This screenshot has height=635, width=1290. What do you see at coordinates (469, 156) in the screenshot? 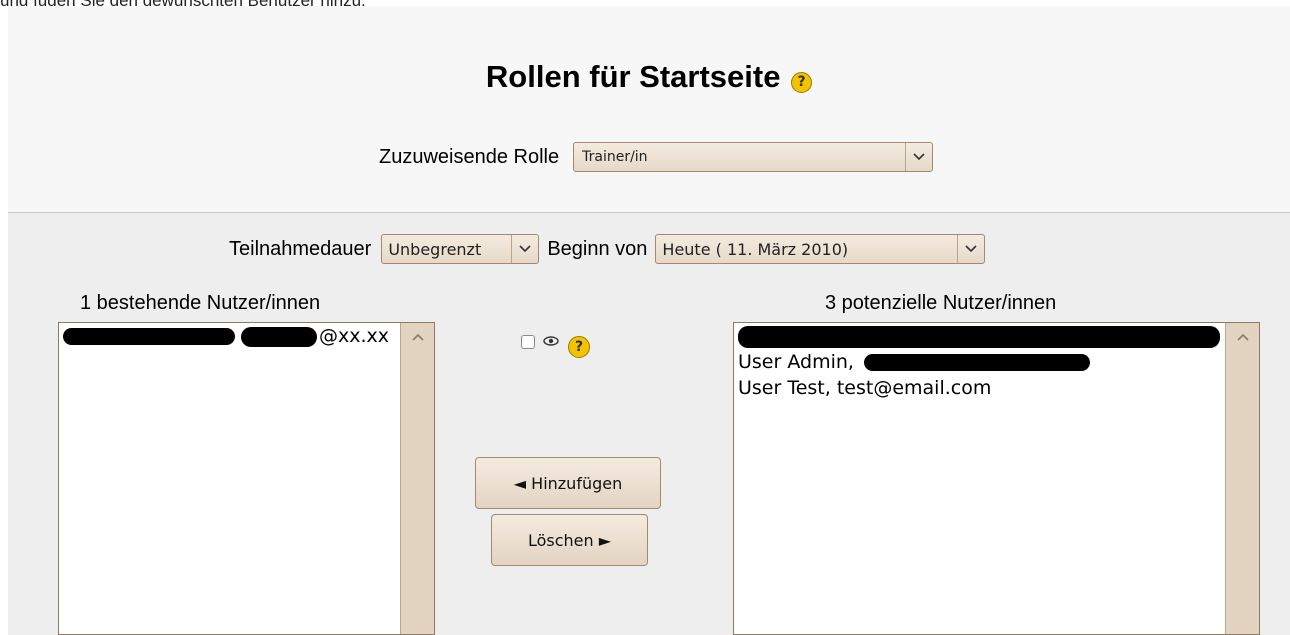
I see `role-assign-label: Zuzuweisende Rolle` at bounding box center [469, 156].